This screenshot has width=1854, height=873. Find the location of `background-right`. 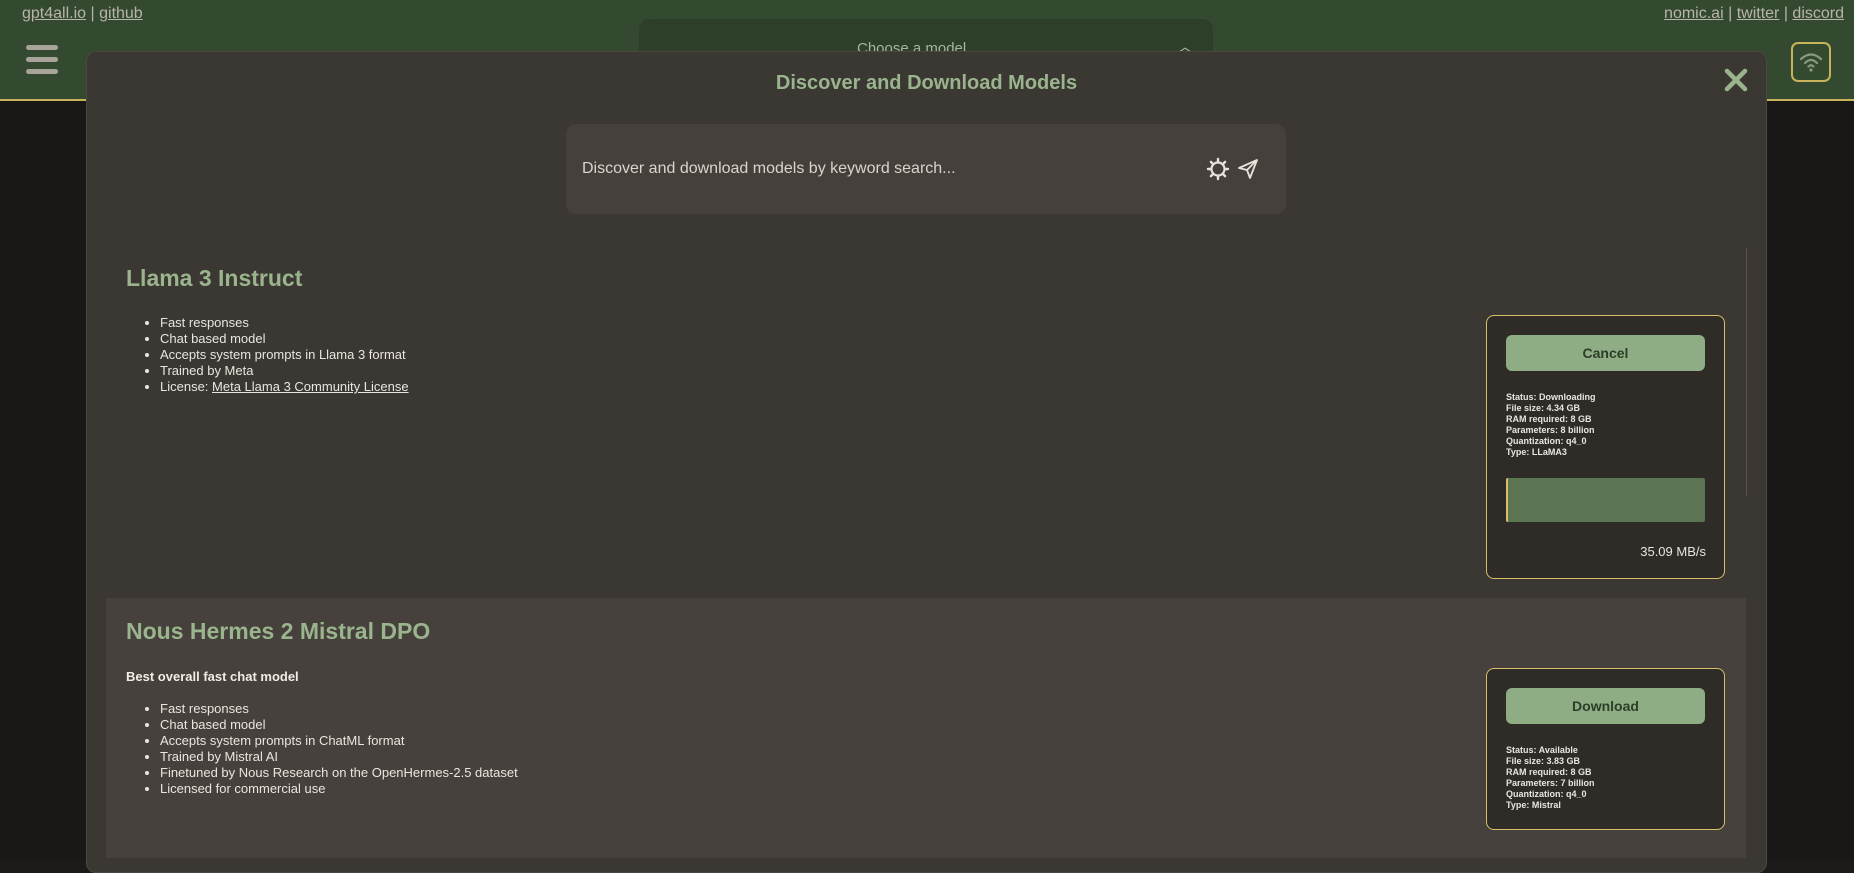

background-right is located at coordinates (1811, 480).